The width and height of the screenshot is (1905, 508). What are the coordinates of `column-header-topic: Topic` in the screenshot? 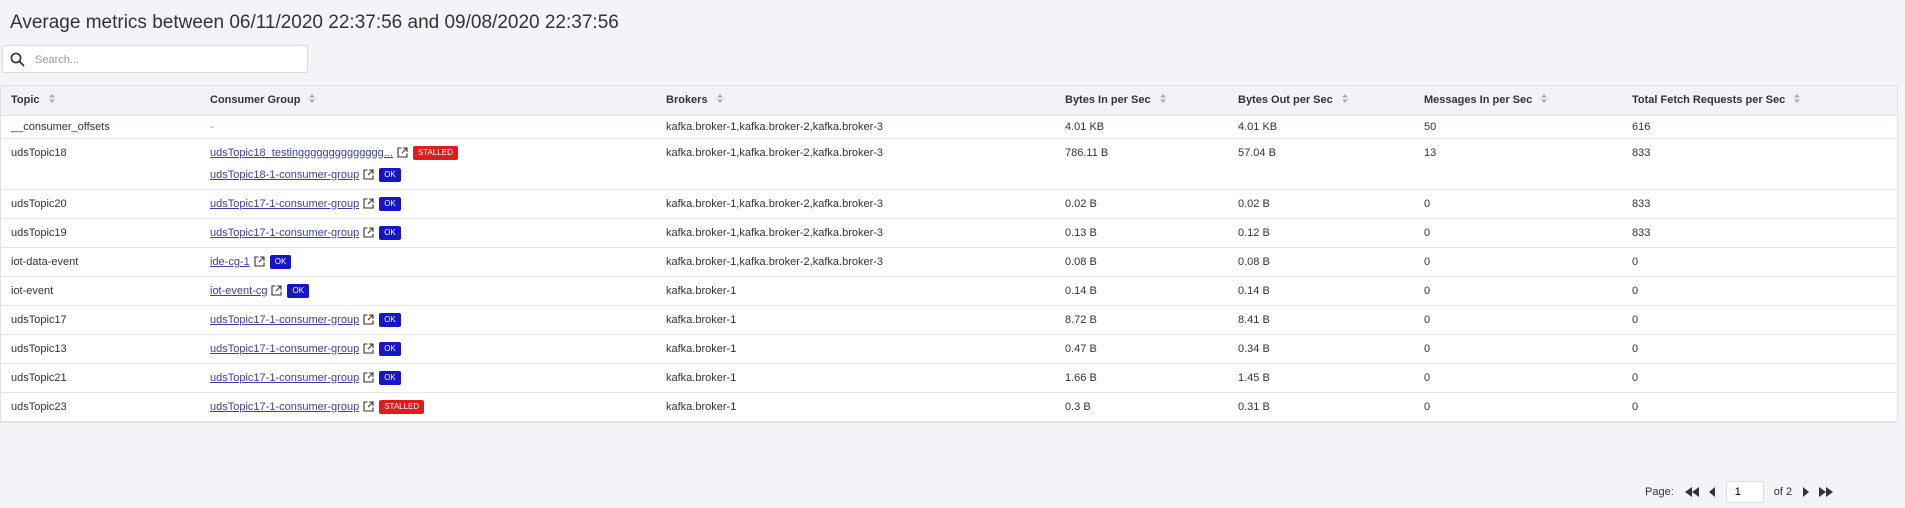 It's located at (100, 101).